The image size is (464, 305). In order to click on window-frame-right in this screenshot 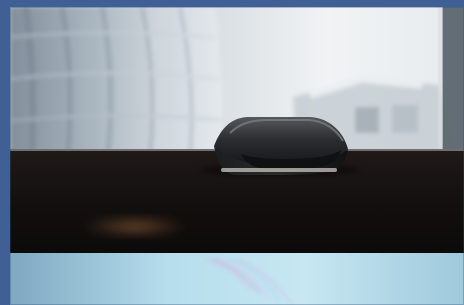, I will do `click(453, 79)`.